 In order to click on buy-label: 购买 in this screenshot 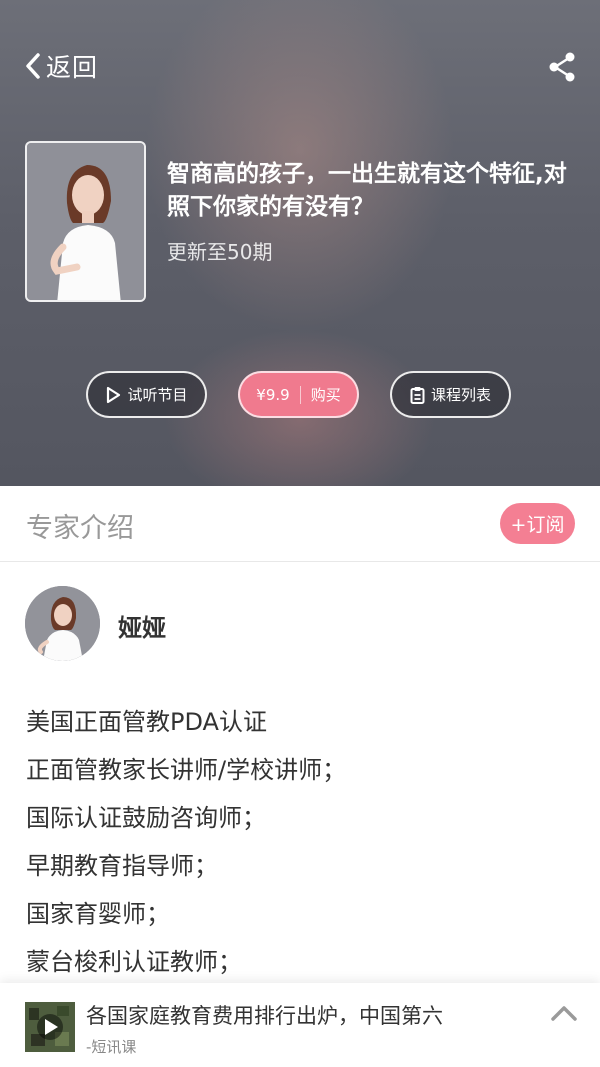, I will do `click(325, 395)`.